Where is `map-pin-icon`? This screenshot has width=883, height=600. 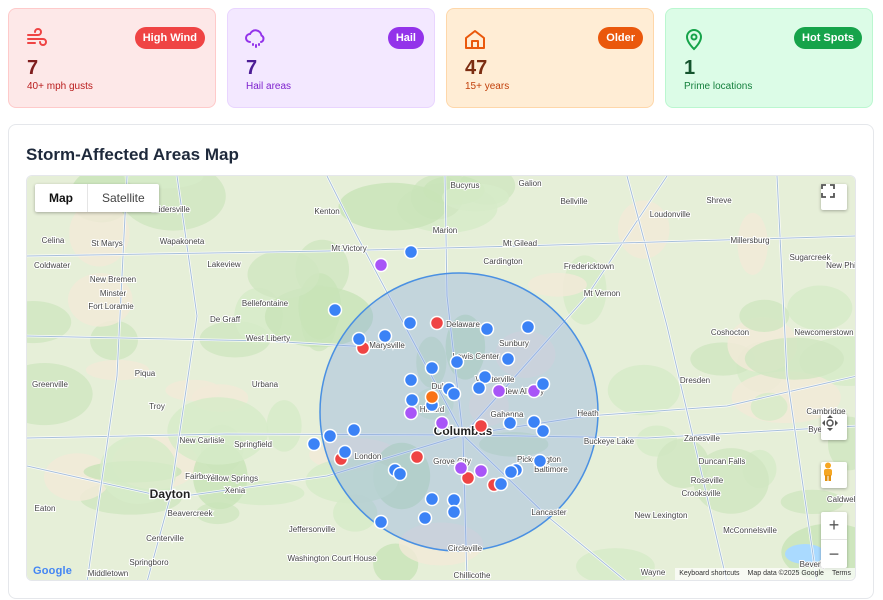 map-pin-icon is located at coordinates (694, 39).